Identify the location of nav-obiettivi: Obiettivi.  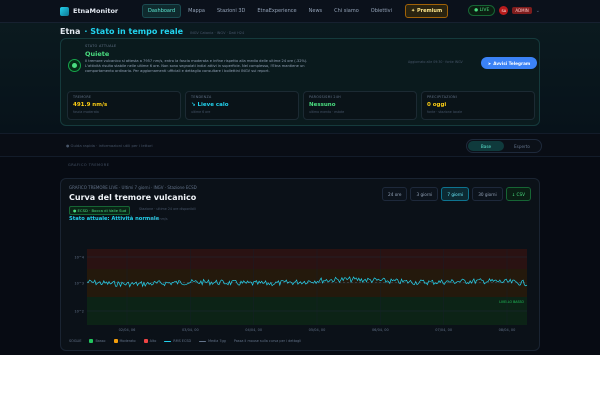
(381, 11).